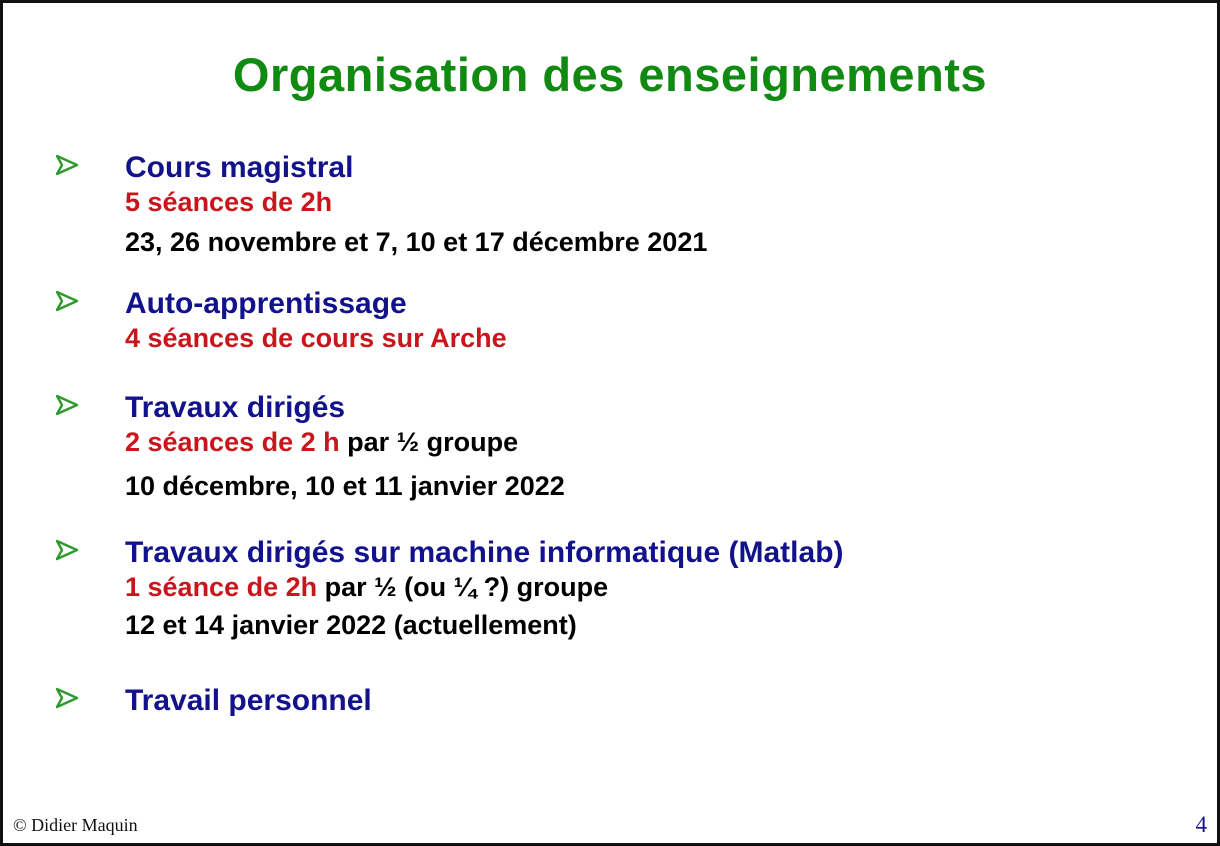 Image resolution: width=1220 pixels, height=846 pixels. What do you see at coordinates (316, 338) in the screenshot?
I see `item-detail-highlight: 4 séances de cours sur Arche` at bounding box center [316, 338].